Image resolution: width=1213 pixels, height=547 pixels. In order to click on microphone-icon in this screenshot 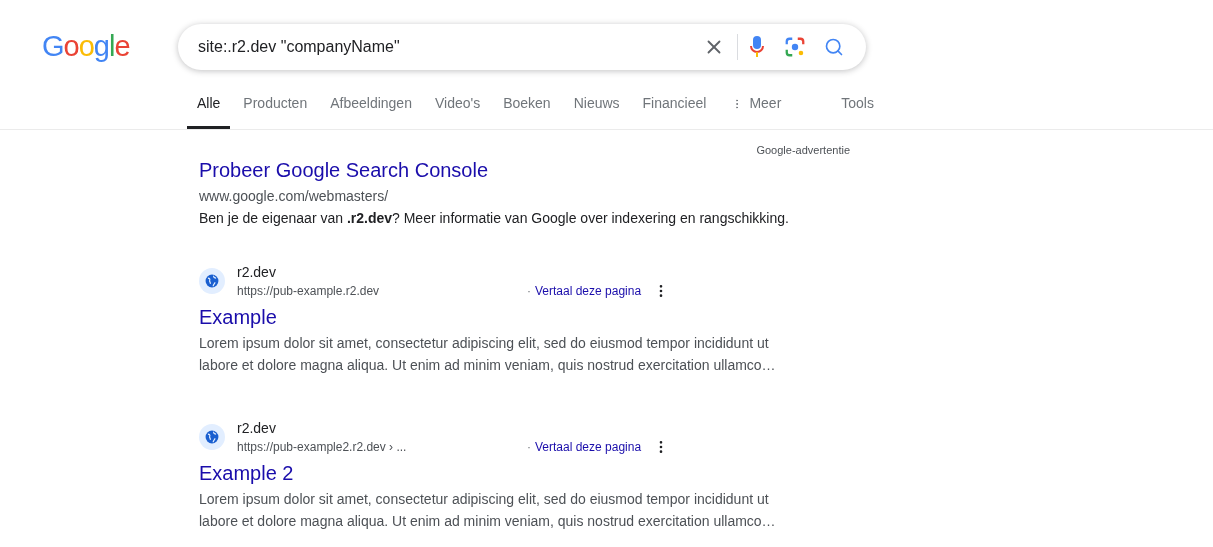, I will do `click(757, 47)`.